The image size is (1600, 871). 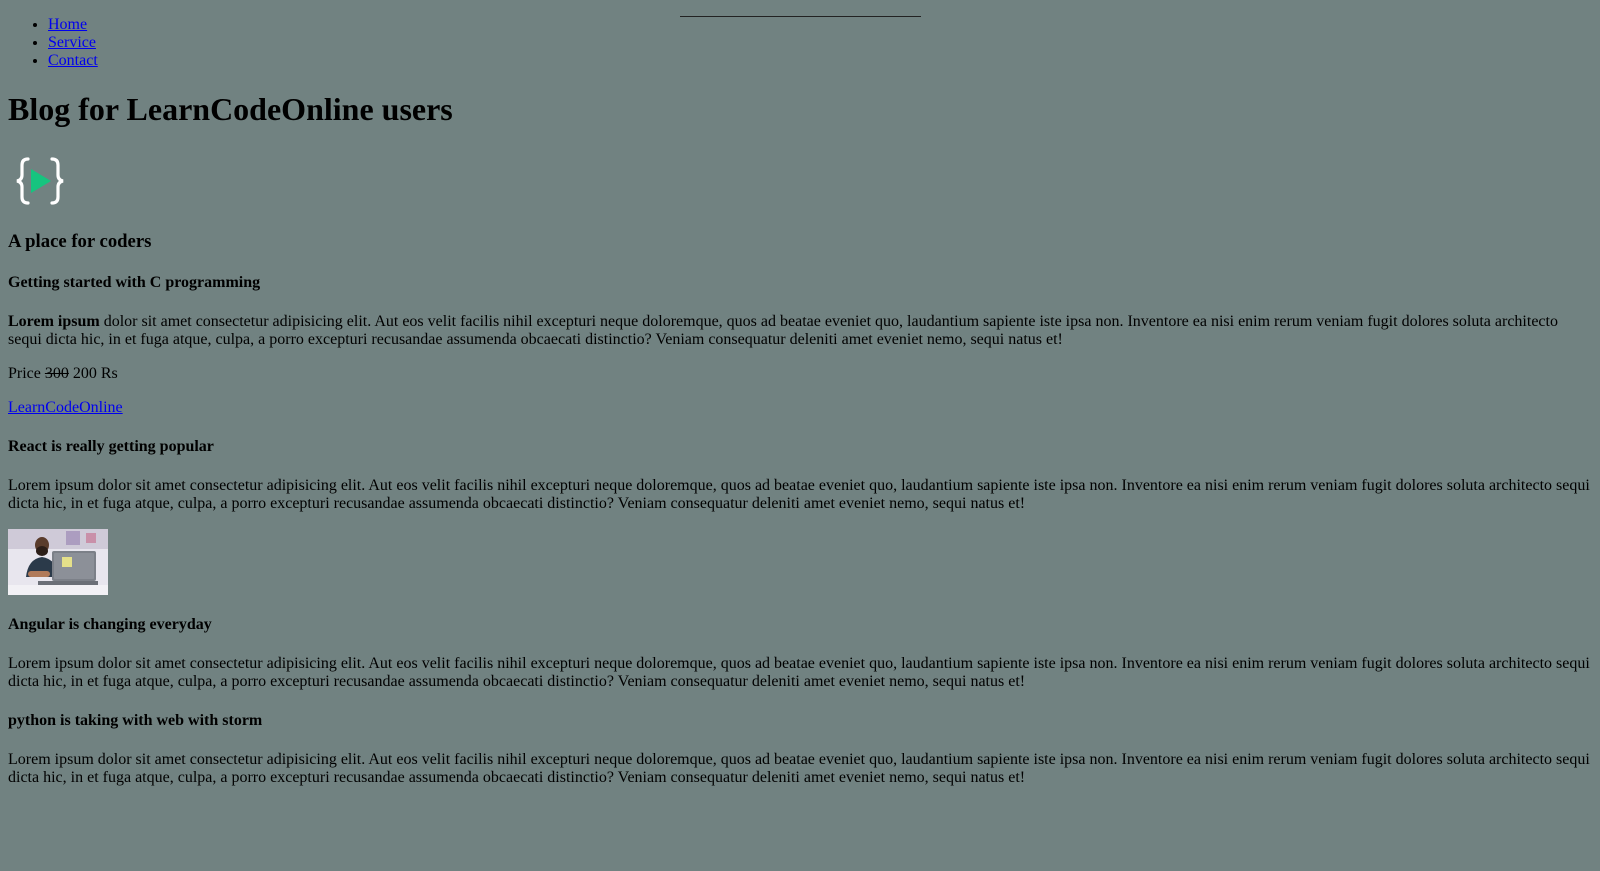 What do you see at coordinates (56, 373) in the screenshot?
I see `price-old: 300` at bounding box center [56, 373].